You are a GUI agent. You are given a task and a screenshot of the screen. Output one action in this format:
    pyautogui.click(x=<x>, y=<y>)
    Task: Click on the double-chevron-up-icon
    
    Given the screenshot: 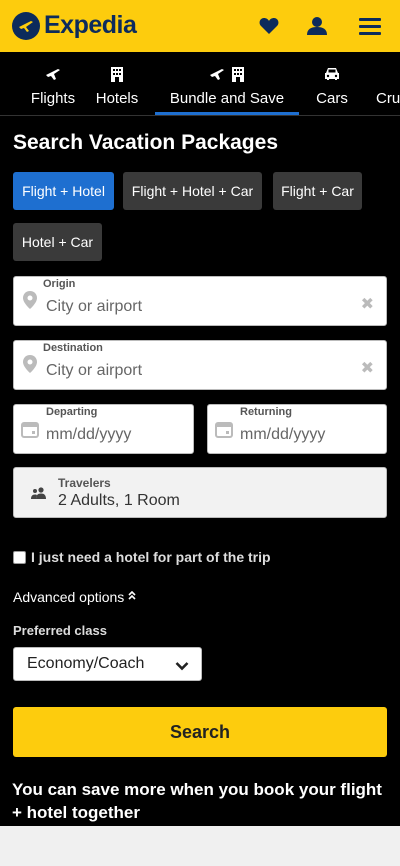 What is the action you would take?
    pyautogui.click(x=132, y=596)
    